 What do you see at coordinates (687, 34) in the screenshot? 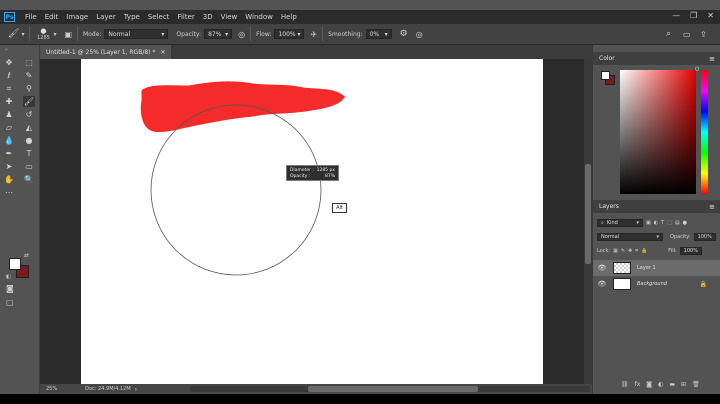
I see `workspace-icon: ▭` at bounding box center [687, 34].